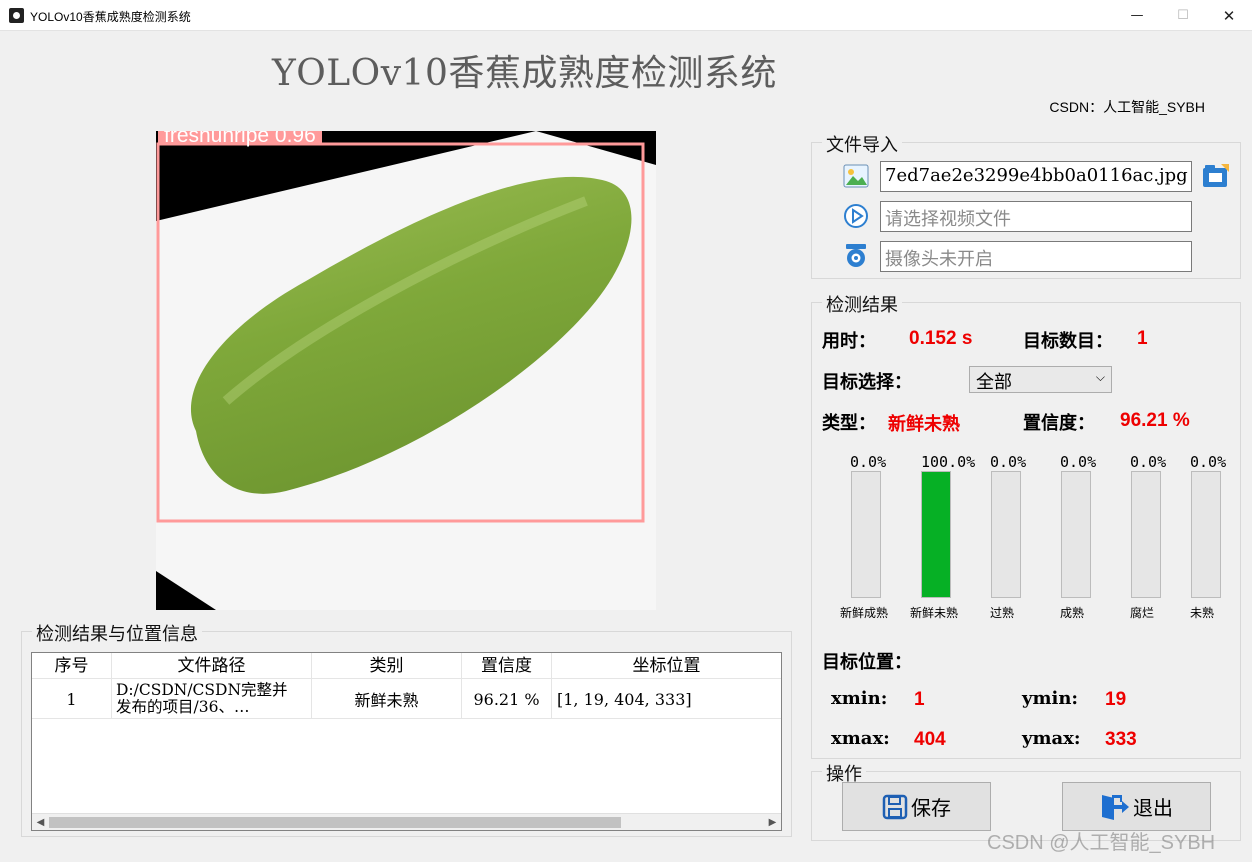 This screenshot has height=862, width=1252. What do you see at coordinates (626, 15) in the screenshot?
I see `window-titlebar: YOLOv10香蕉成熟度检测系统 — ☐ ✕` at bounding box center [626, 15].